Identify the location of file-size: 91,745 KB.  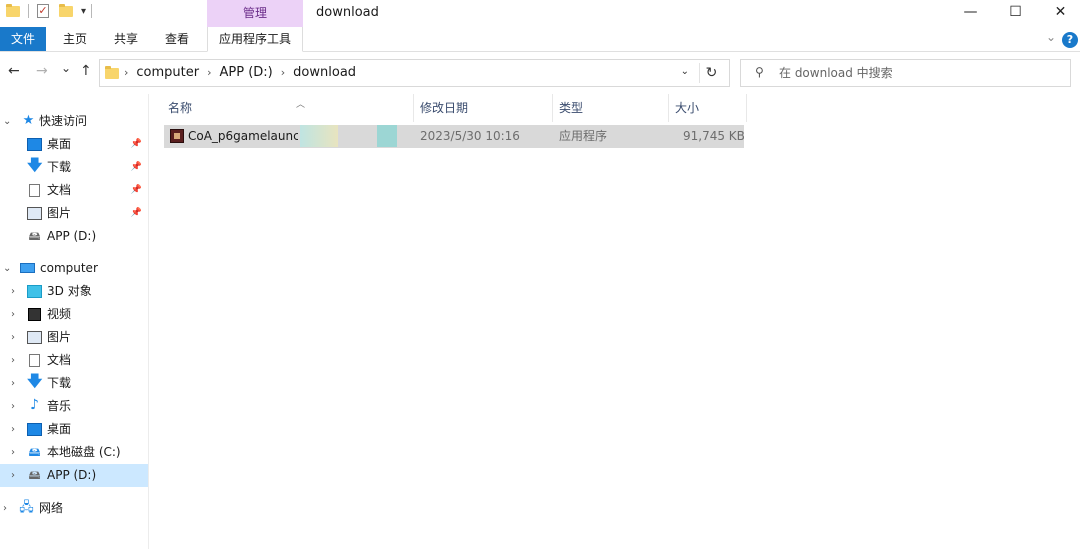
(714, 136).